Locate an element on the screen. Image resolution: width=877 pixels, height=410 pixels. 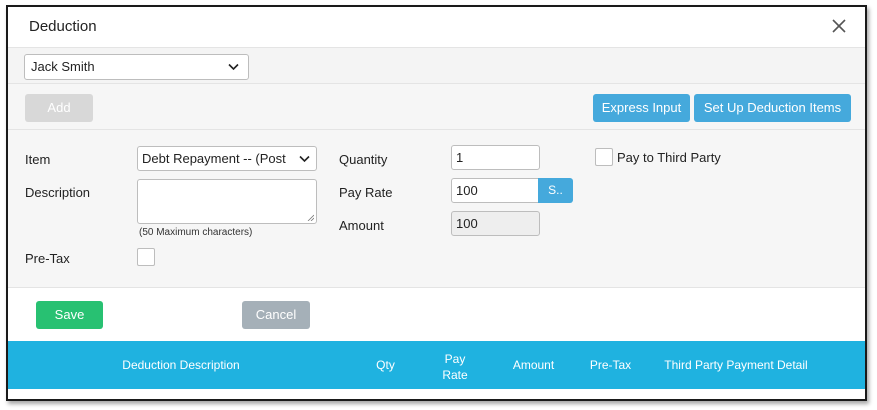
action-bar: Save Cancel is located at coordinates (436, 315).